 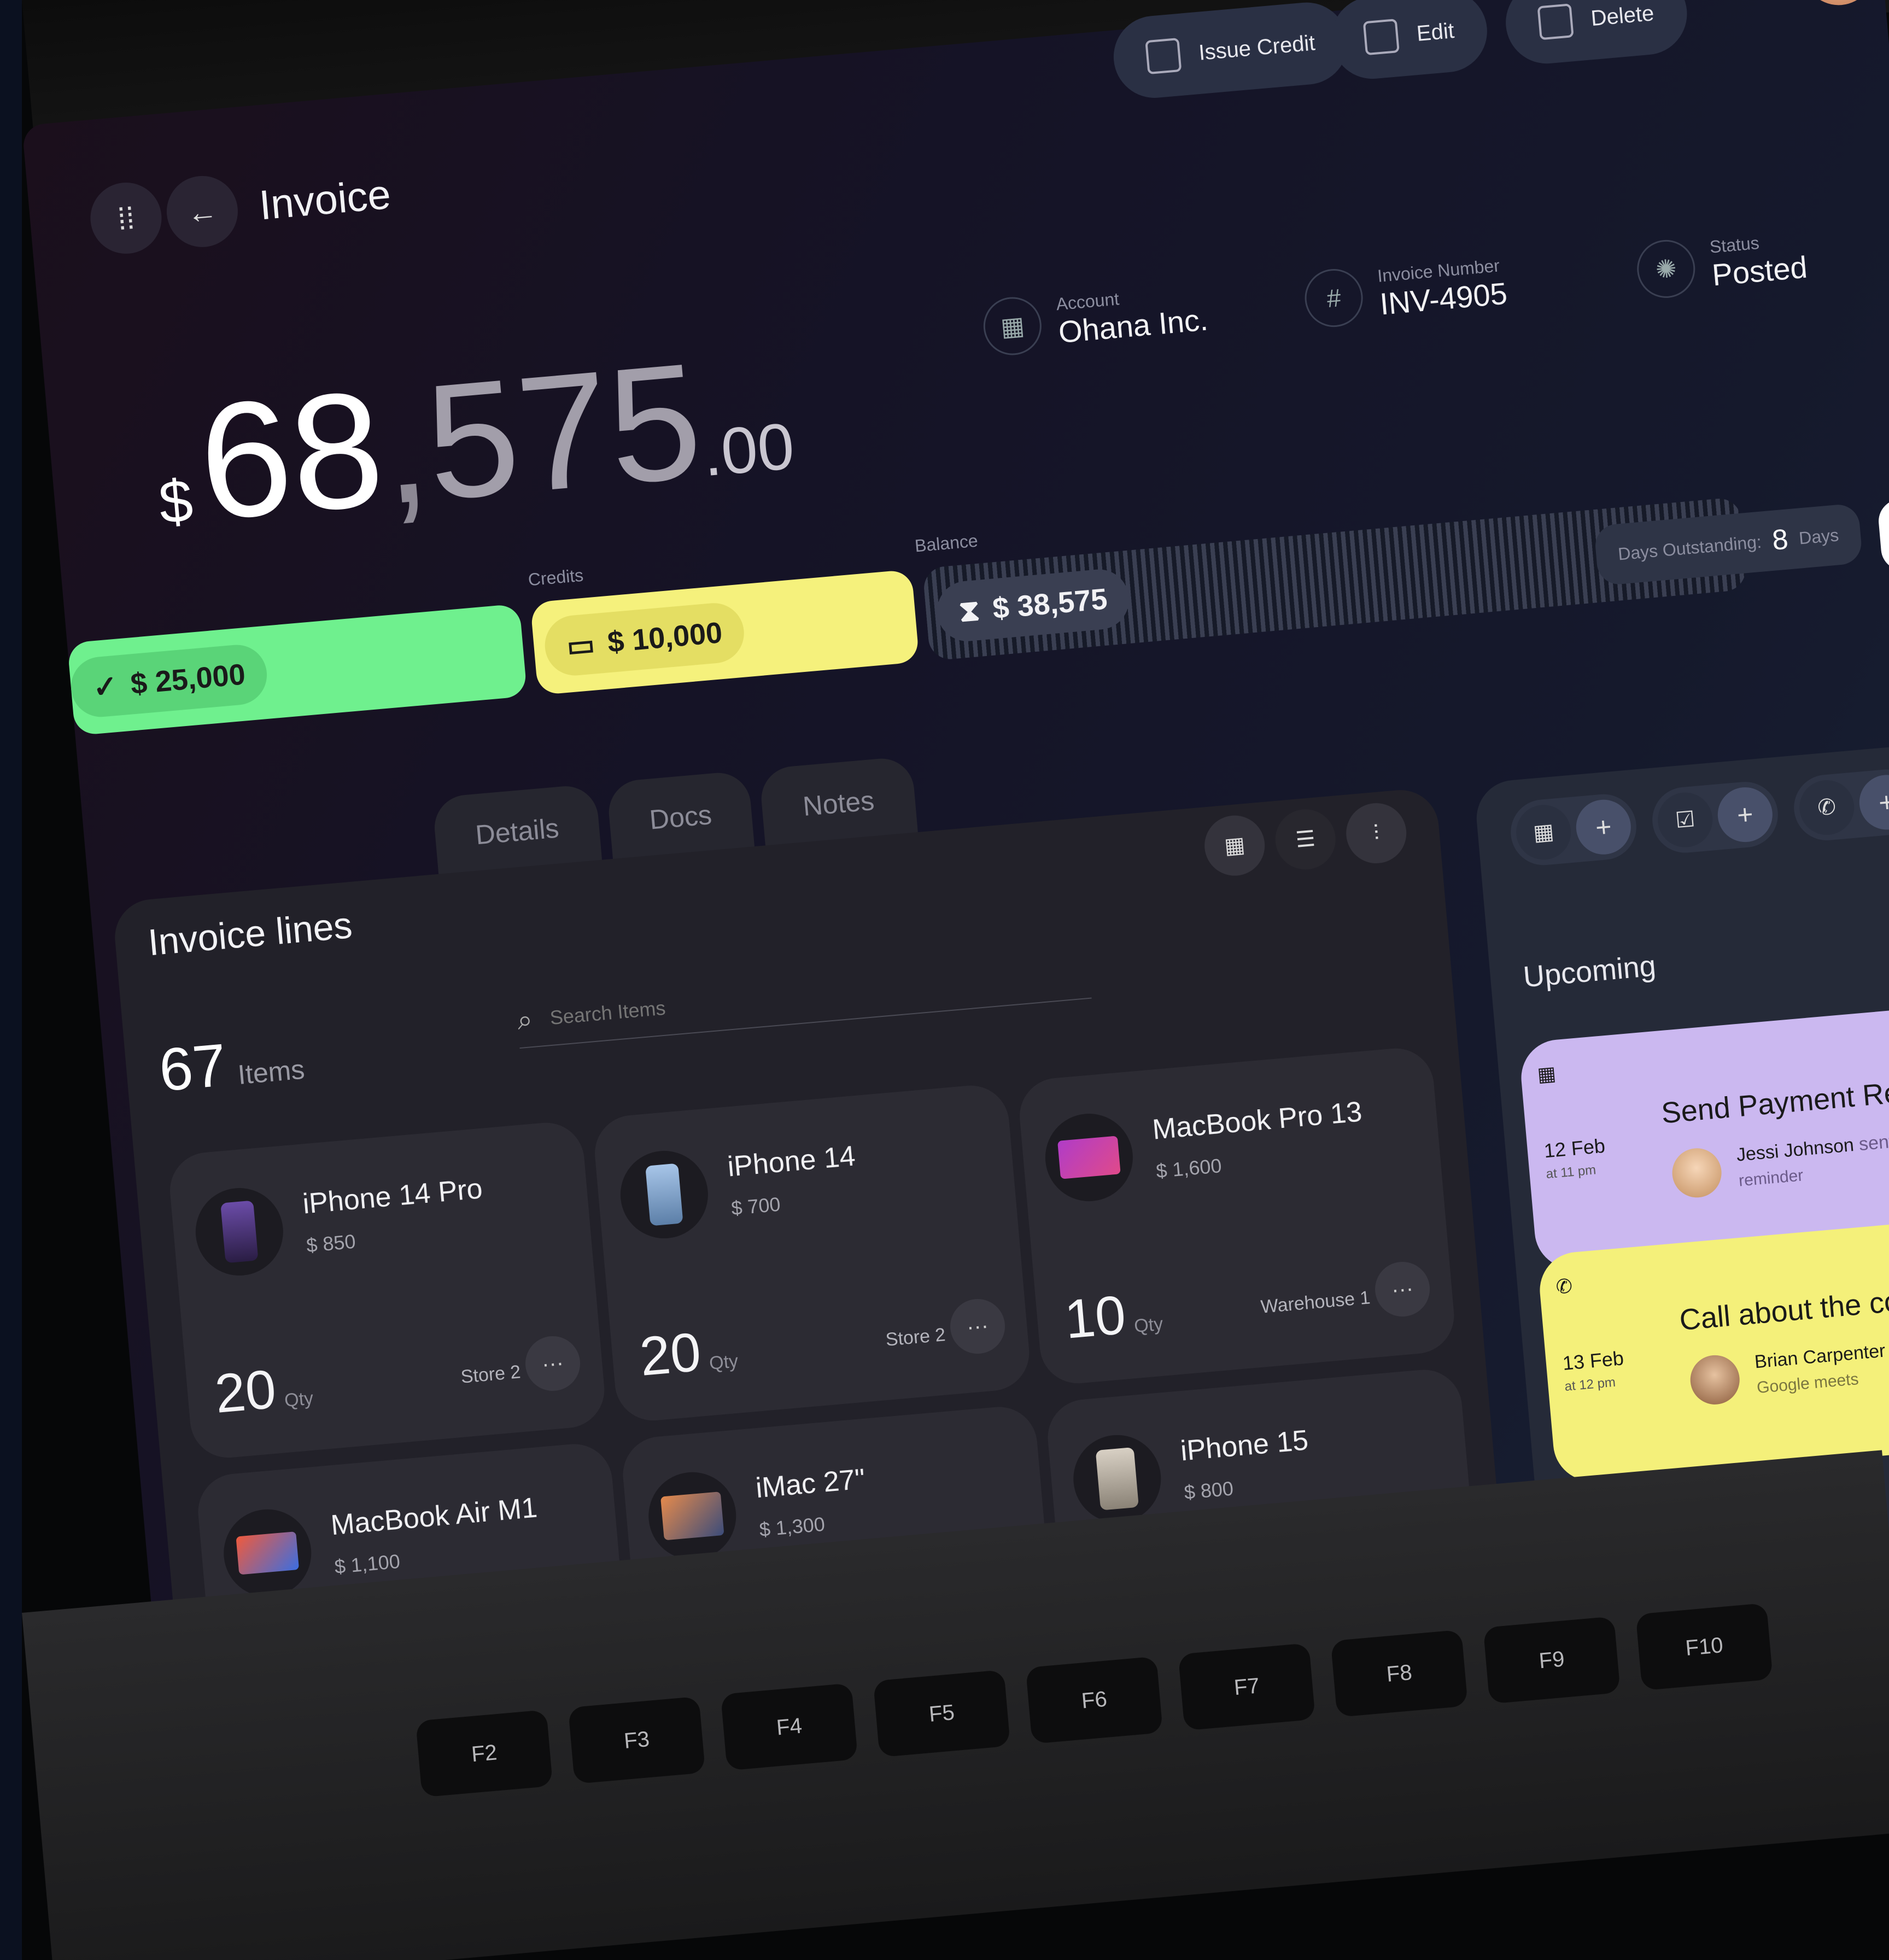 I want to click on item-price: $ 1,300, so click(x=792, y=1526).